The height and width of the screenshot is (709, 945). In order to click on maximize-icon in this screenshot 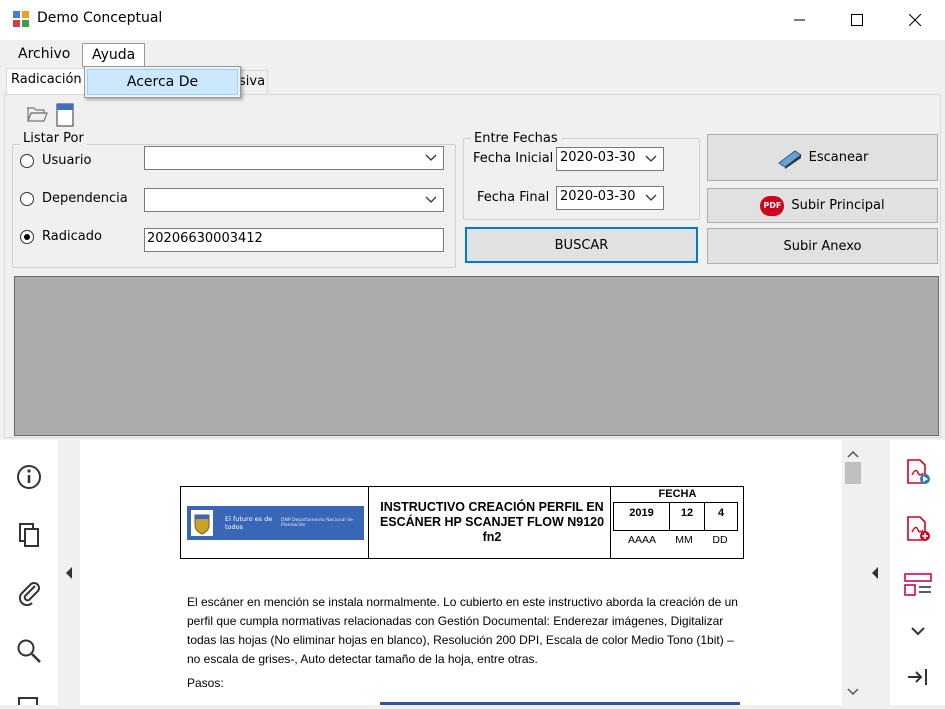, I will do `click(857, 20)`.